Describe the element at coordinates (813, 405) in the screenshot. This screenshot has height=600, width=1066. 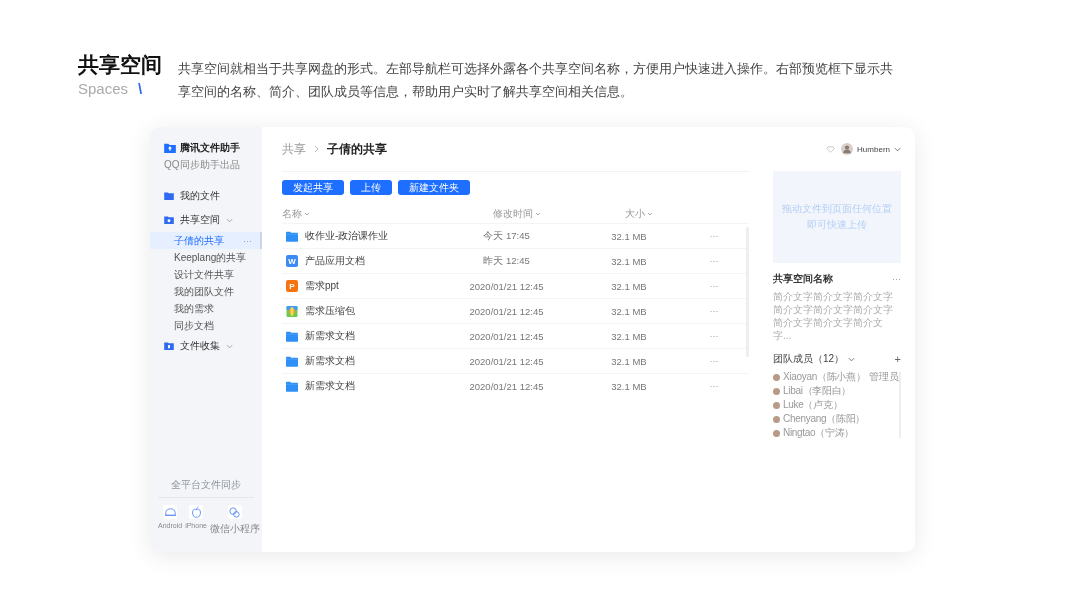
I see `member-name: Luke（卢克）` at that location.